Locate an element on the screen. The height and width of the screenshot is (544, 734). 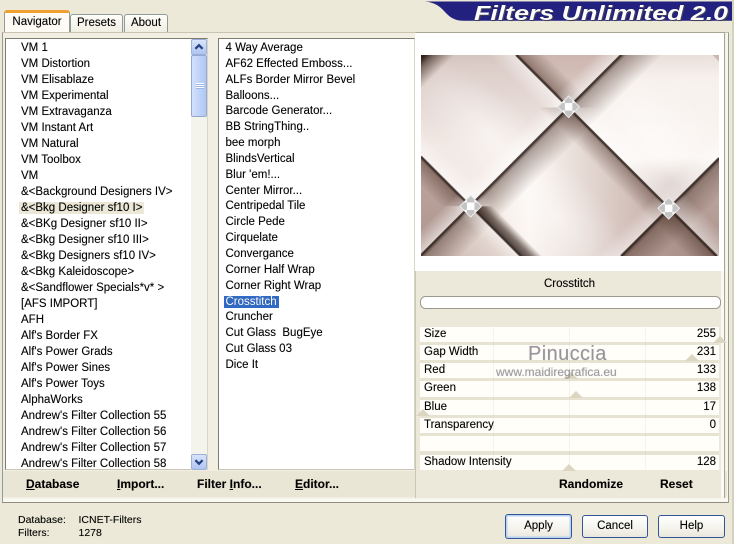
svg-text: Filters Unlimited 2.0 is located at coordinates (601, 13).